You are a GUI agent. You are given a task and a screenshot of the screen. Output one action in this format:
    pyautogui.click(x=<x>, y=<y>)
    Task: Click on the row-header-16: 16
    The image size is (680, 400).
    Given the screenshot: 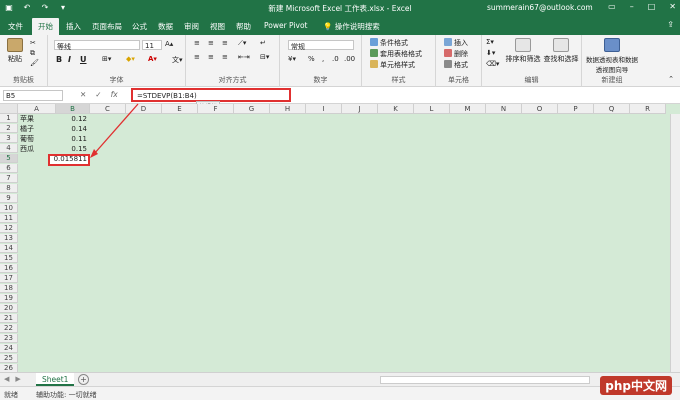 What is the action you would take?
    pyautogui.click(x=9, y=268)
    